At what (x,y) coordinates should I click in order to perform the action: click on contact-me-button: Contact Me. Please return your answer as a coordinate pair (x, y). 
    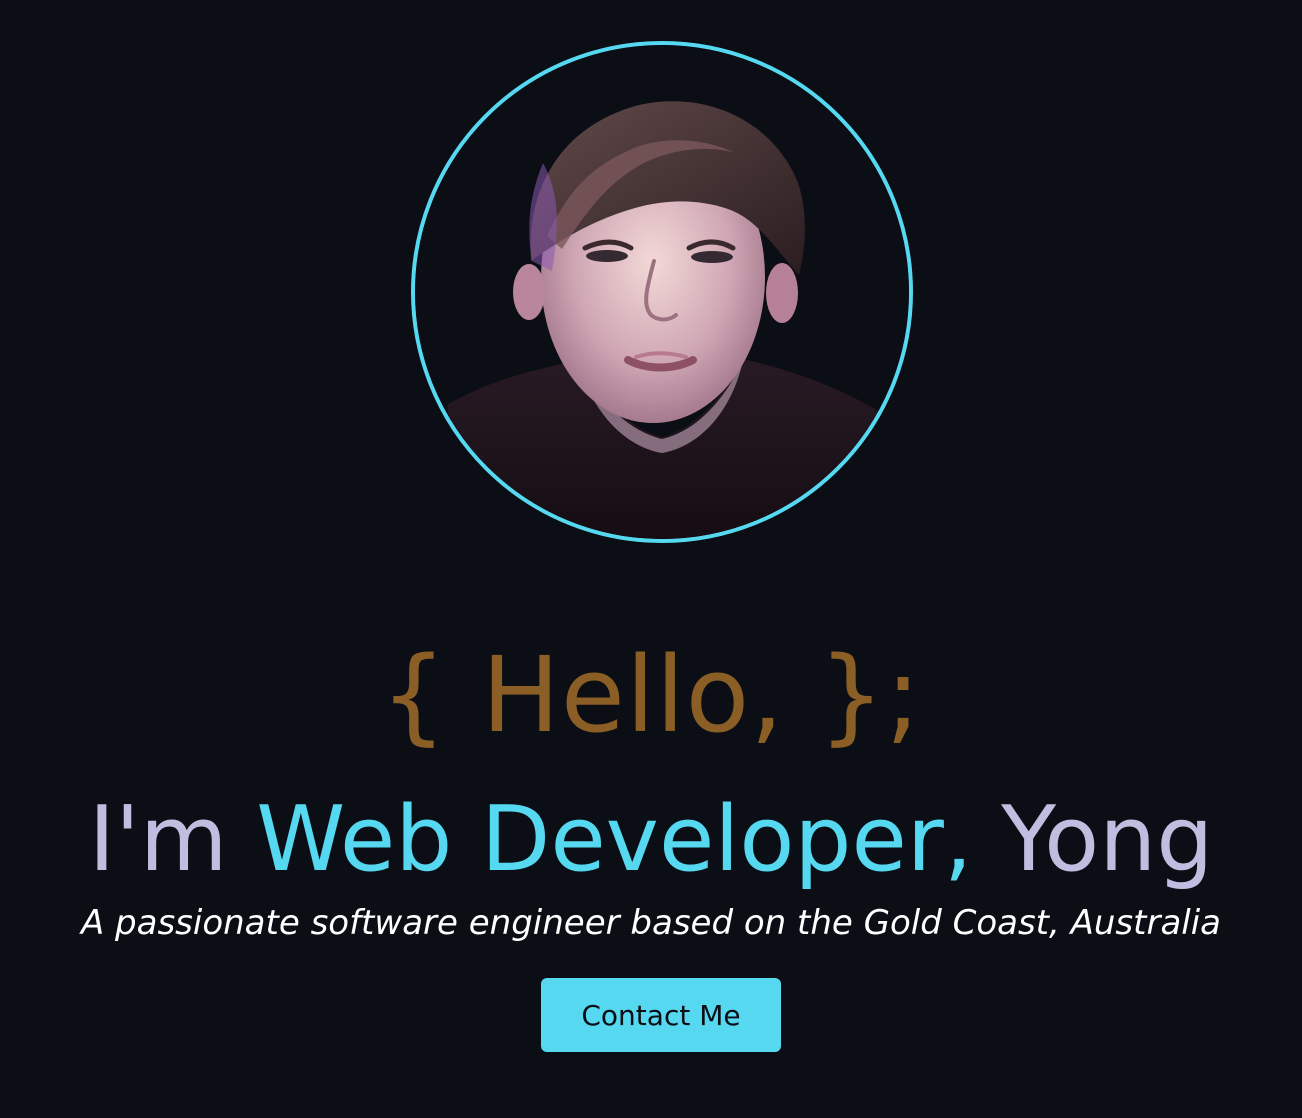
    Looking at the image, I should click on (661, 1015).